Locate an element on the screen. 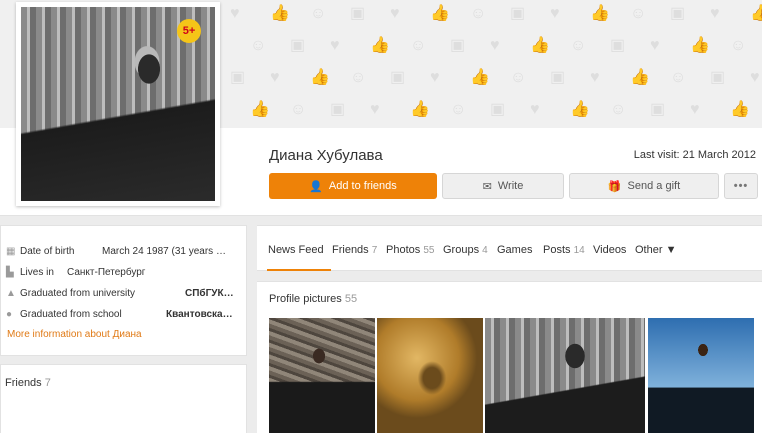 The height and width of the screenshot is (433, 762). tab-videos: Videos is located at coordinates (609, 250).